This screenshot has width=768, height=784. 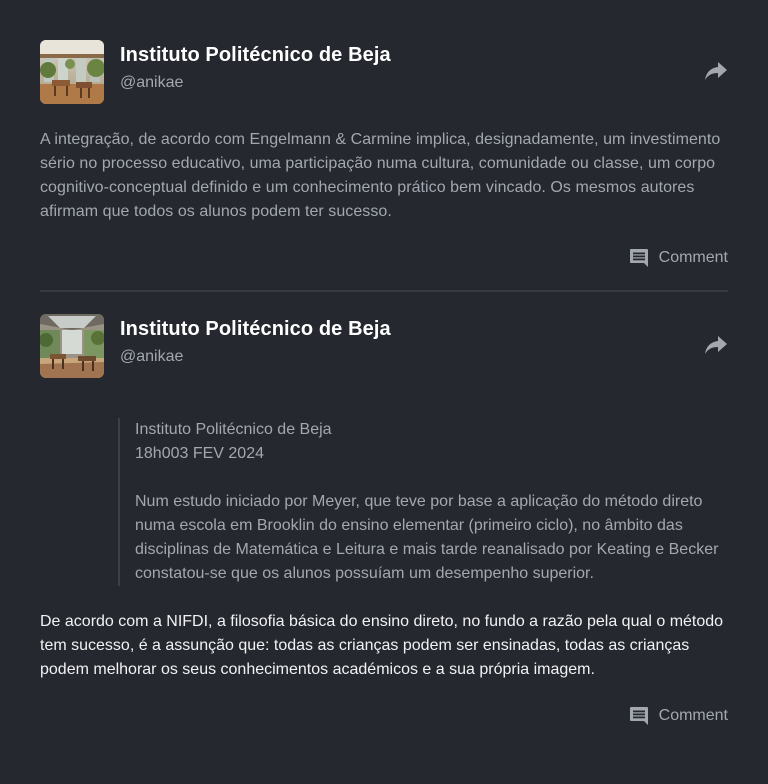 I want to click on post-divider, so click(x=384, y=291).